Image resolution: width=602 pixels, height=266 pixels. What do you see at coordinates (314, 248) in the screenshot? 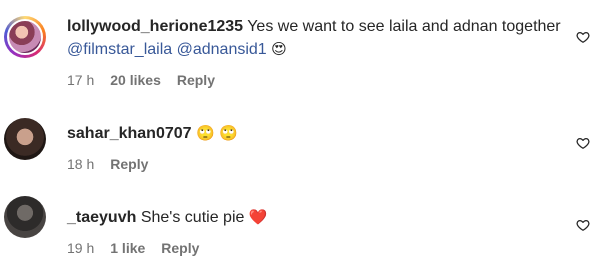
I see `comment-meta: 19 h 1 like Reply` at bounding box center [314, 248].